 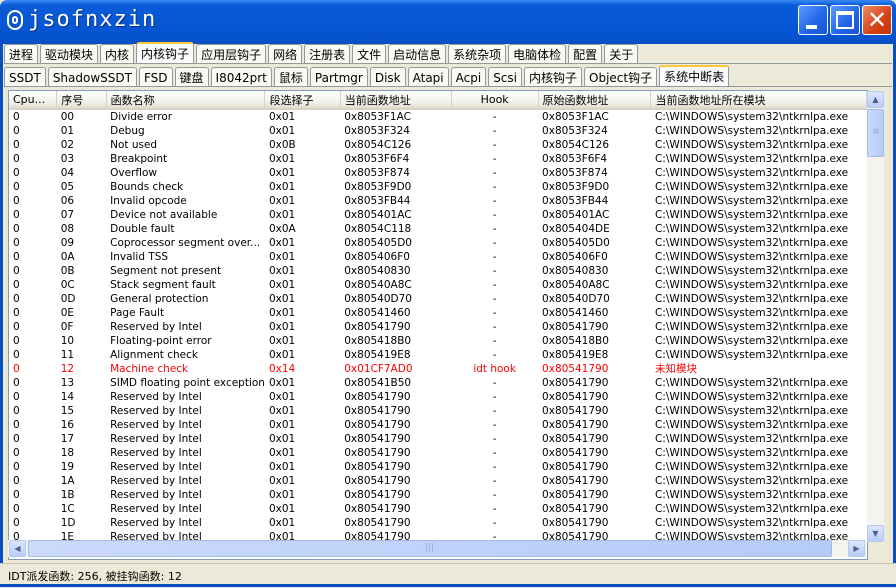 What do you see at coordinates (156, 411) in the screenshot?
I see `table-cell: Reserved by Intel` at bounding box center [156, 411].